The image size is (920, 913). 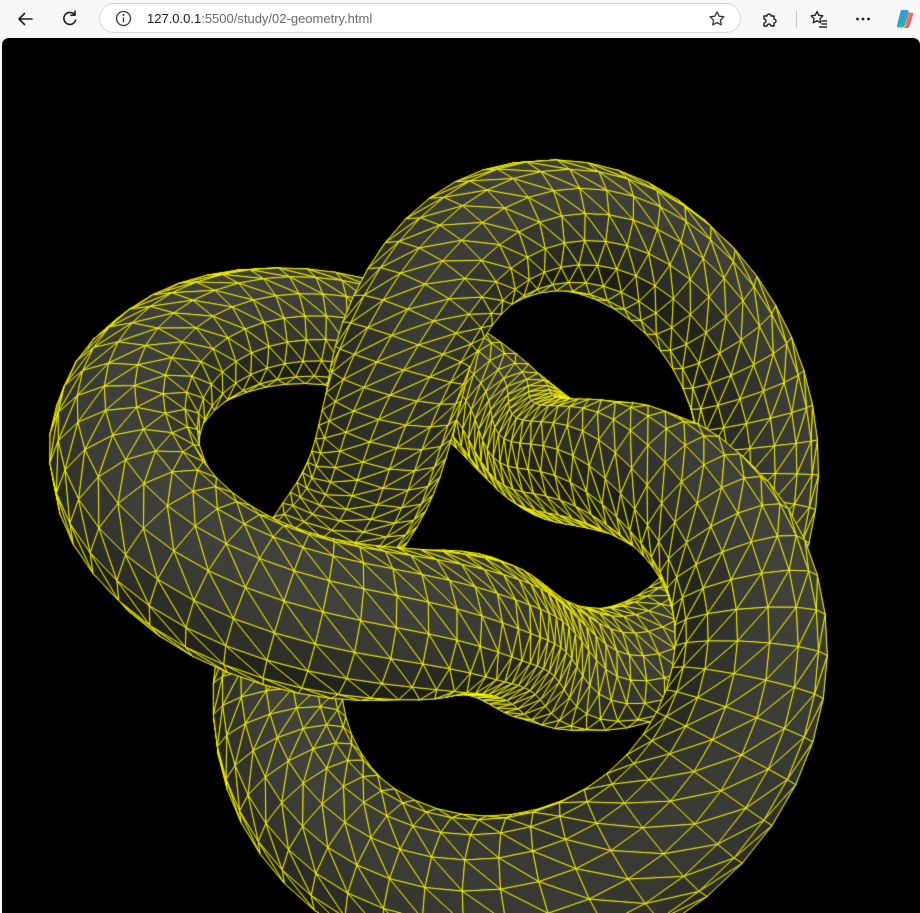 I want to click on refresh-icon, so click(x=70, y=18).